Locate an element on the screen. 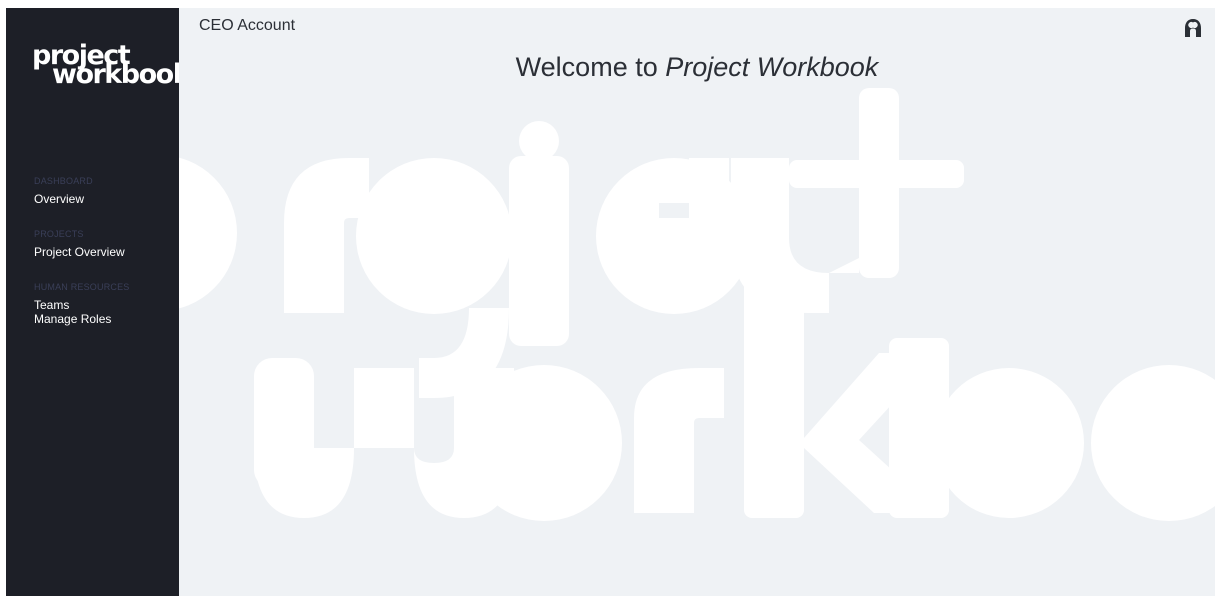  account-label: CEO Account is located at coordinates (247, 25).